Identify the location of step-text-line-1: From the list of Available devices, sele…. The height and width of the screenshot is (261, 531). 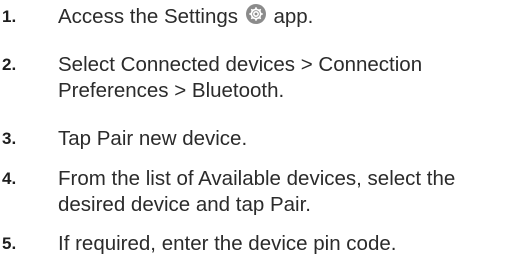
(257, 178).